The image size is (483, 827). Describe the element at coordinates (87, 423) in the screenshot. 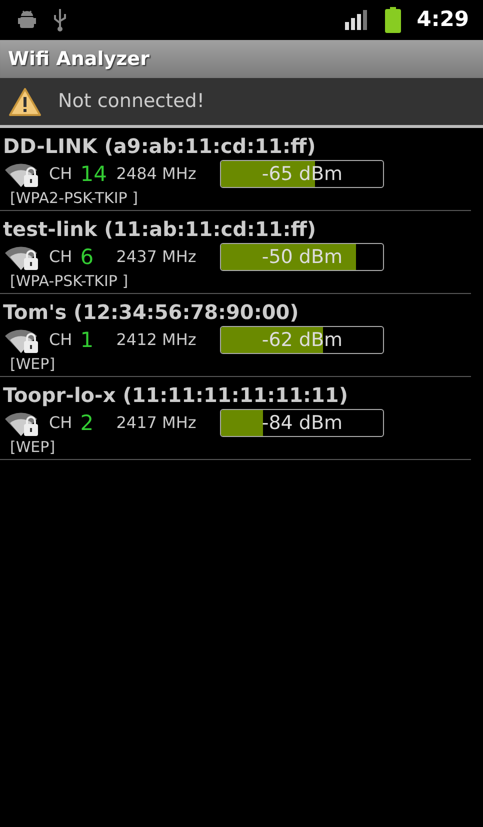

I see `channel-number: 2` at that location.